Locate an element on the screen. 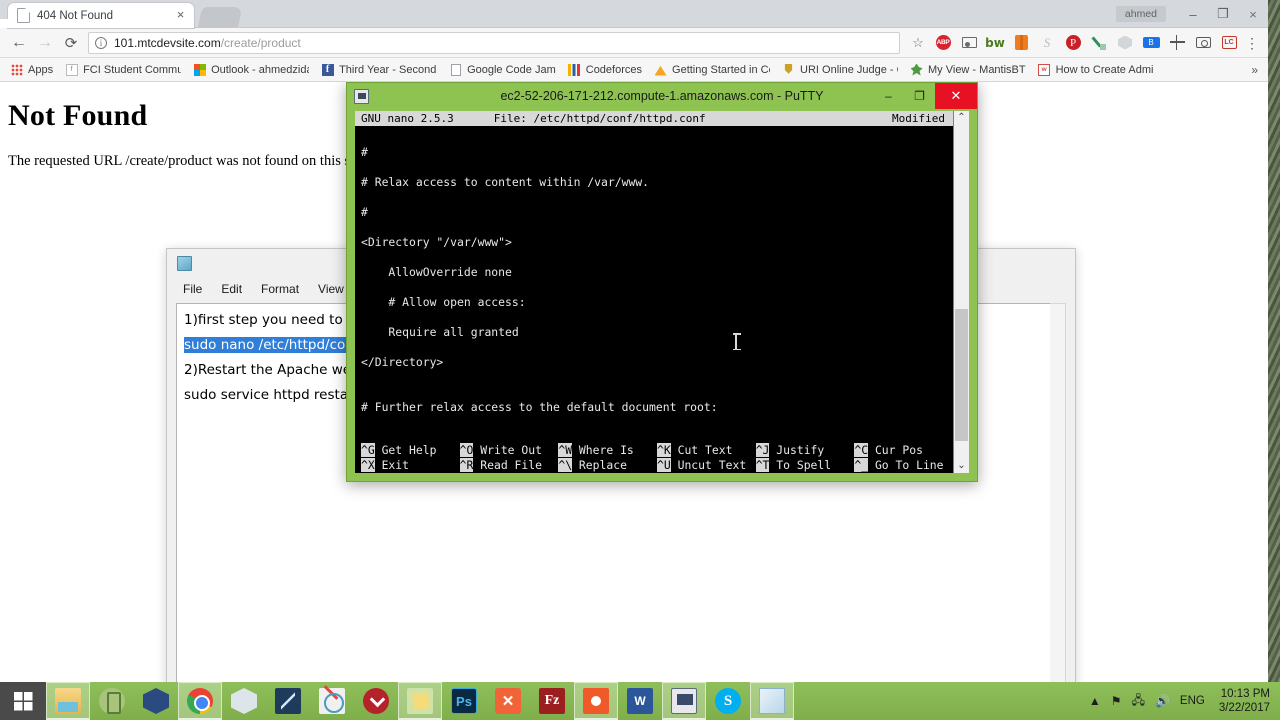 The height and width of the screenshot is (720, 1280). shortcut-where-is: ^W Where Is is located at coordinates (607, 450).